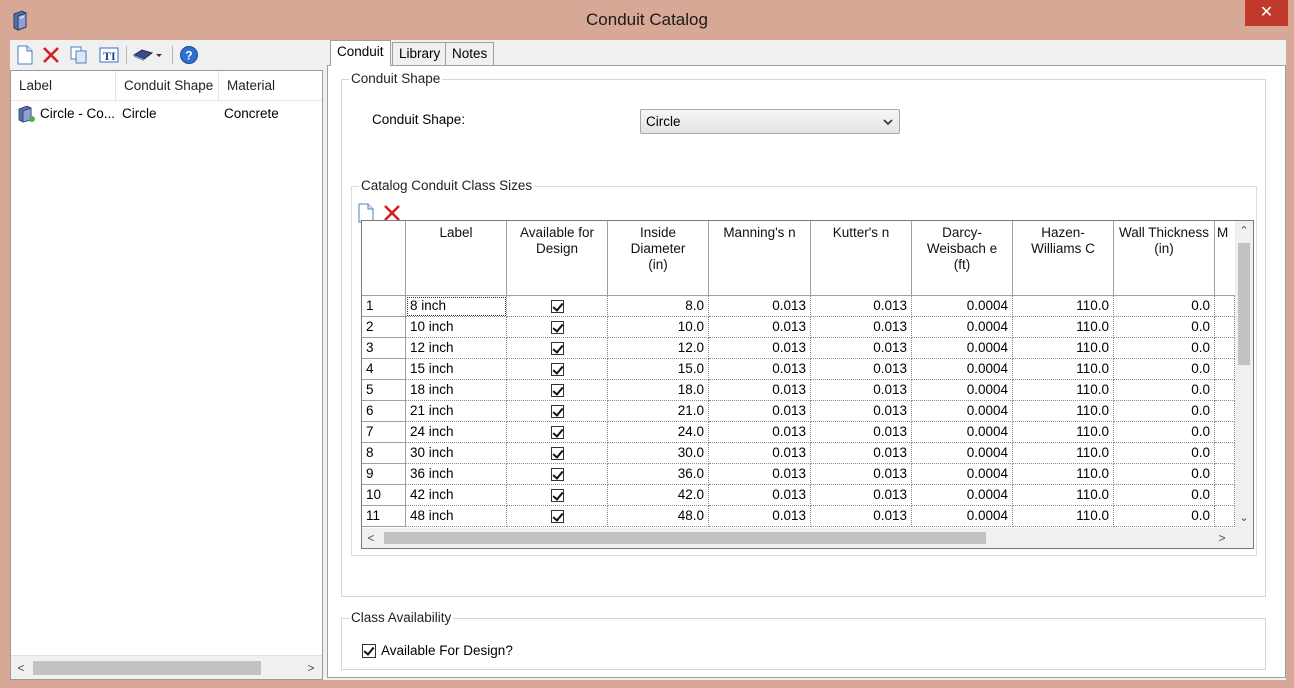  What do you see at coordinates (51, 55) in the screenshot?
I see `delete-icon` at bounding box center [51, 55].